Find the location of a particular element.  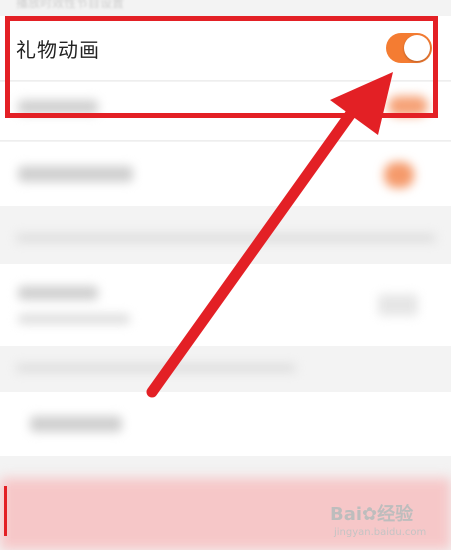

setting-row-gift-animation: 礼物动画 is located at coordinates (225, 48).